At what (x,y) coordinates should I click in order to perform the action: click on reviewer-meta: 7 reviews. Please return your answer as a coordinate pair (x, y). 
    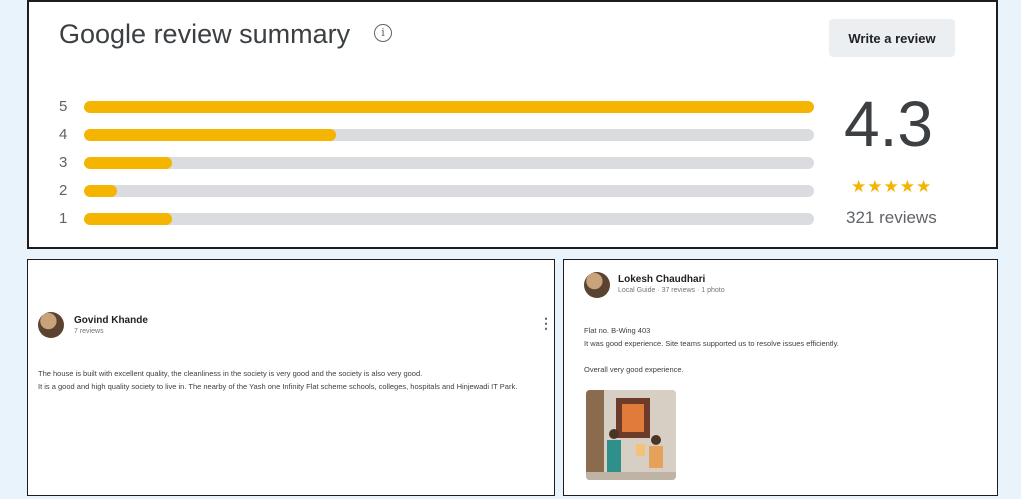
    Looking at the image, I should click on (89, 331).